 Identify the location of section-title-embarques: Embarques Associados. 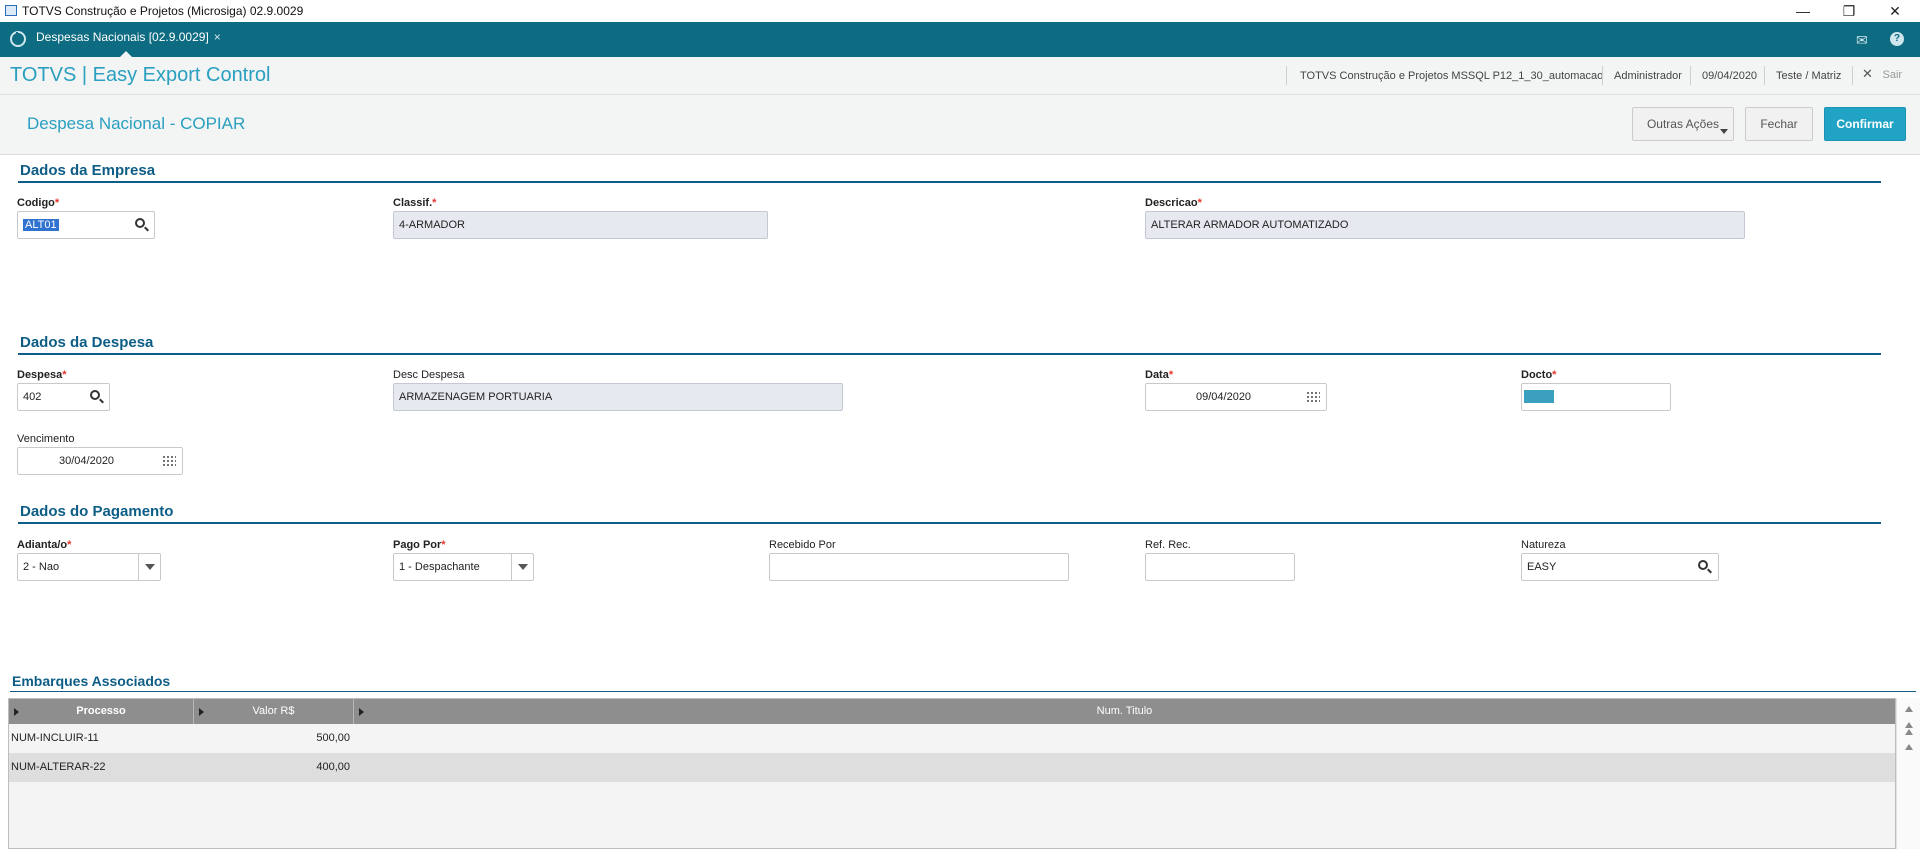
(91, 681).